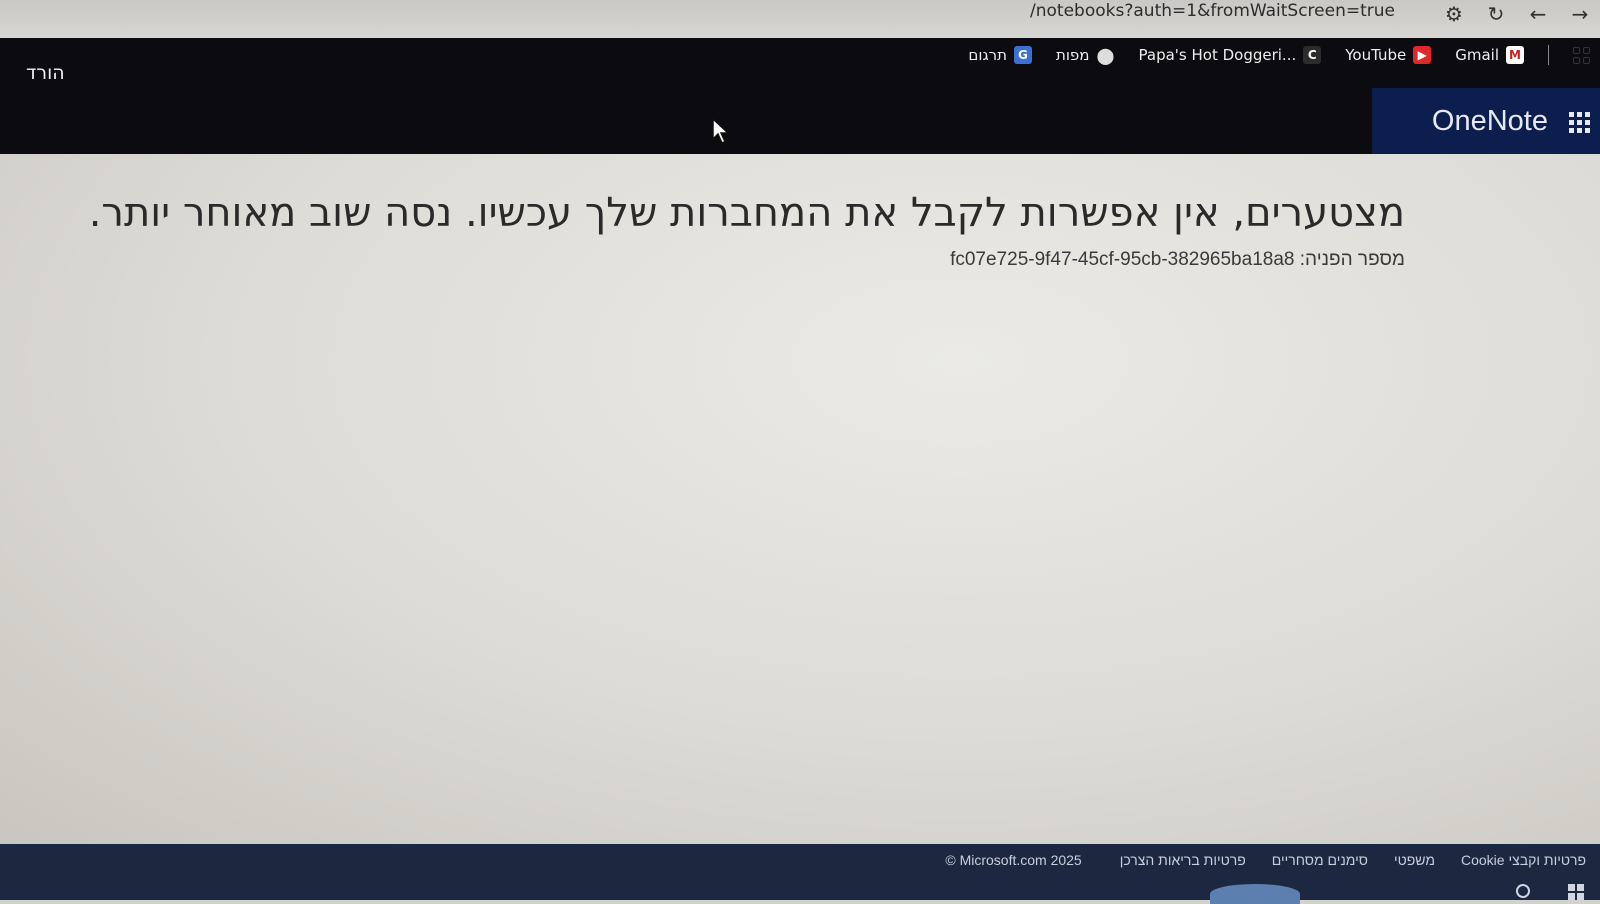 Image resolution: width=1600 pixels, height=904 pixels. Describe the element at coordinates (1538, 14) in the screenshot. I see `back-arrow-icon: ←` at that location.